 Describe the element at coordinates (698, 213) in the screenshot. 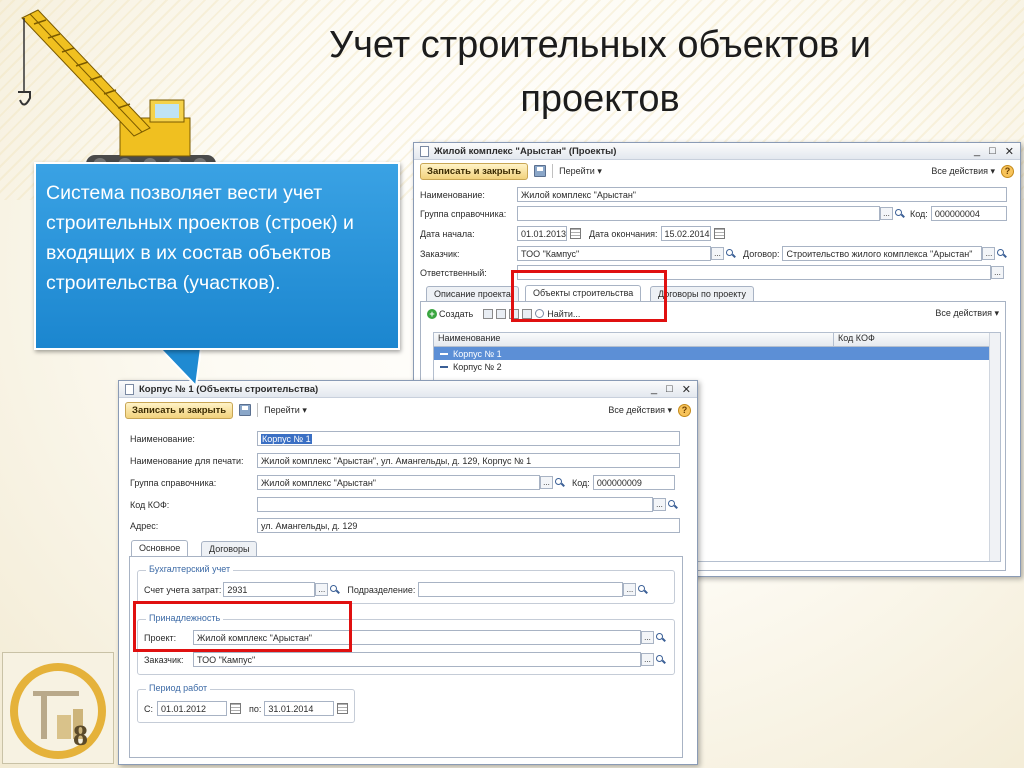

I see `group-input` at that location.